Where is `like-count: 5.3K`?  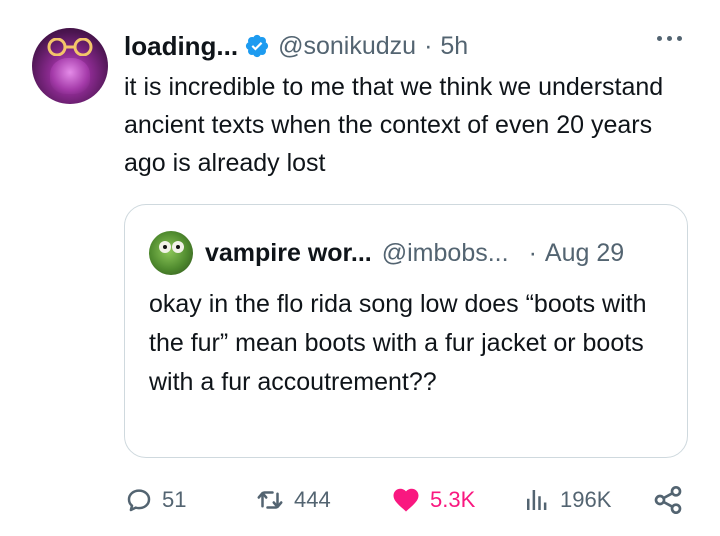 like-count: 5.3K is located at coordinates (453, 499).